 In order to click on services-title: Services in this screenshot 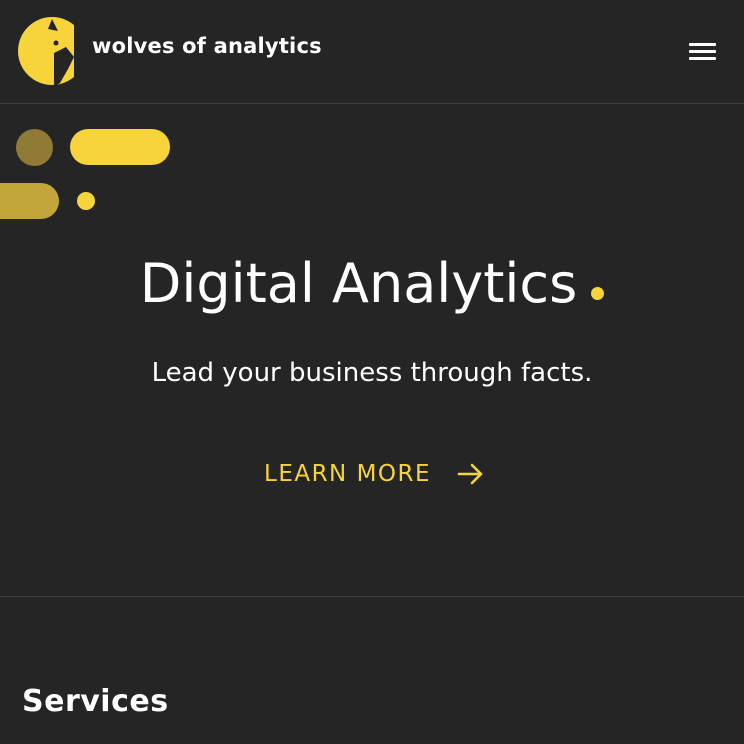, I will do `click(95, 701)`.